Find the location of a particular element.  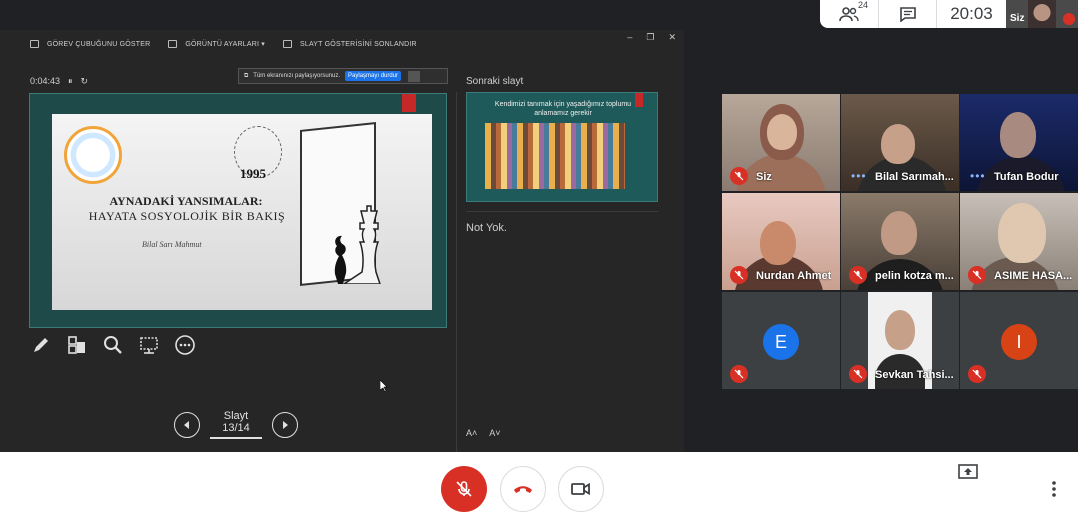

person-face is located at coordinates (782, 132).